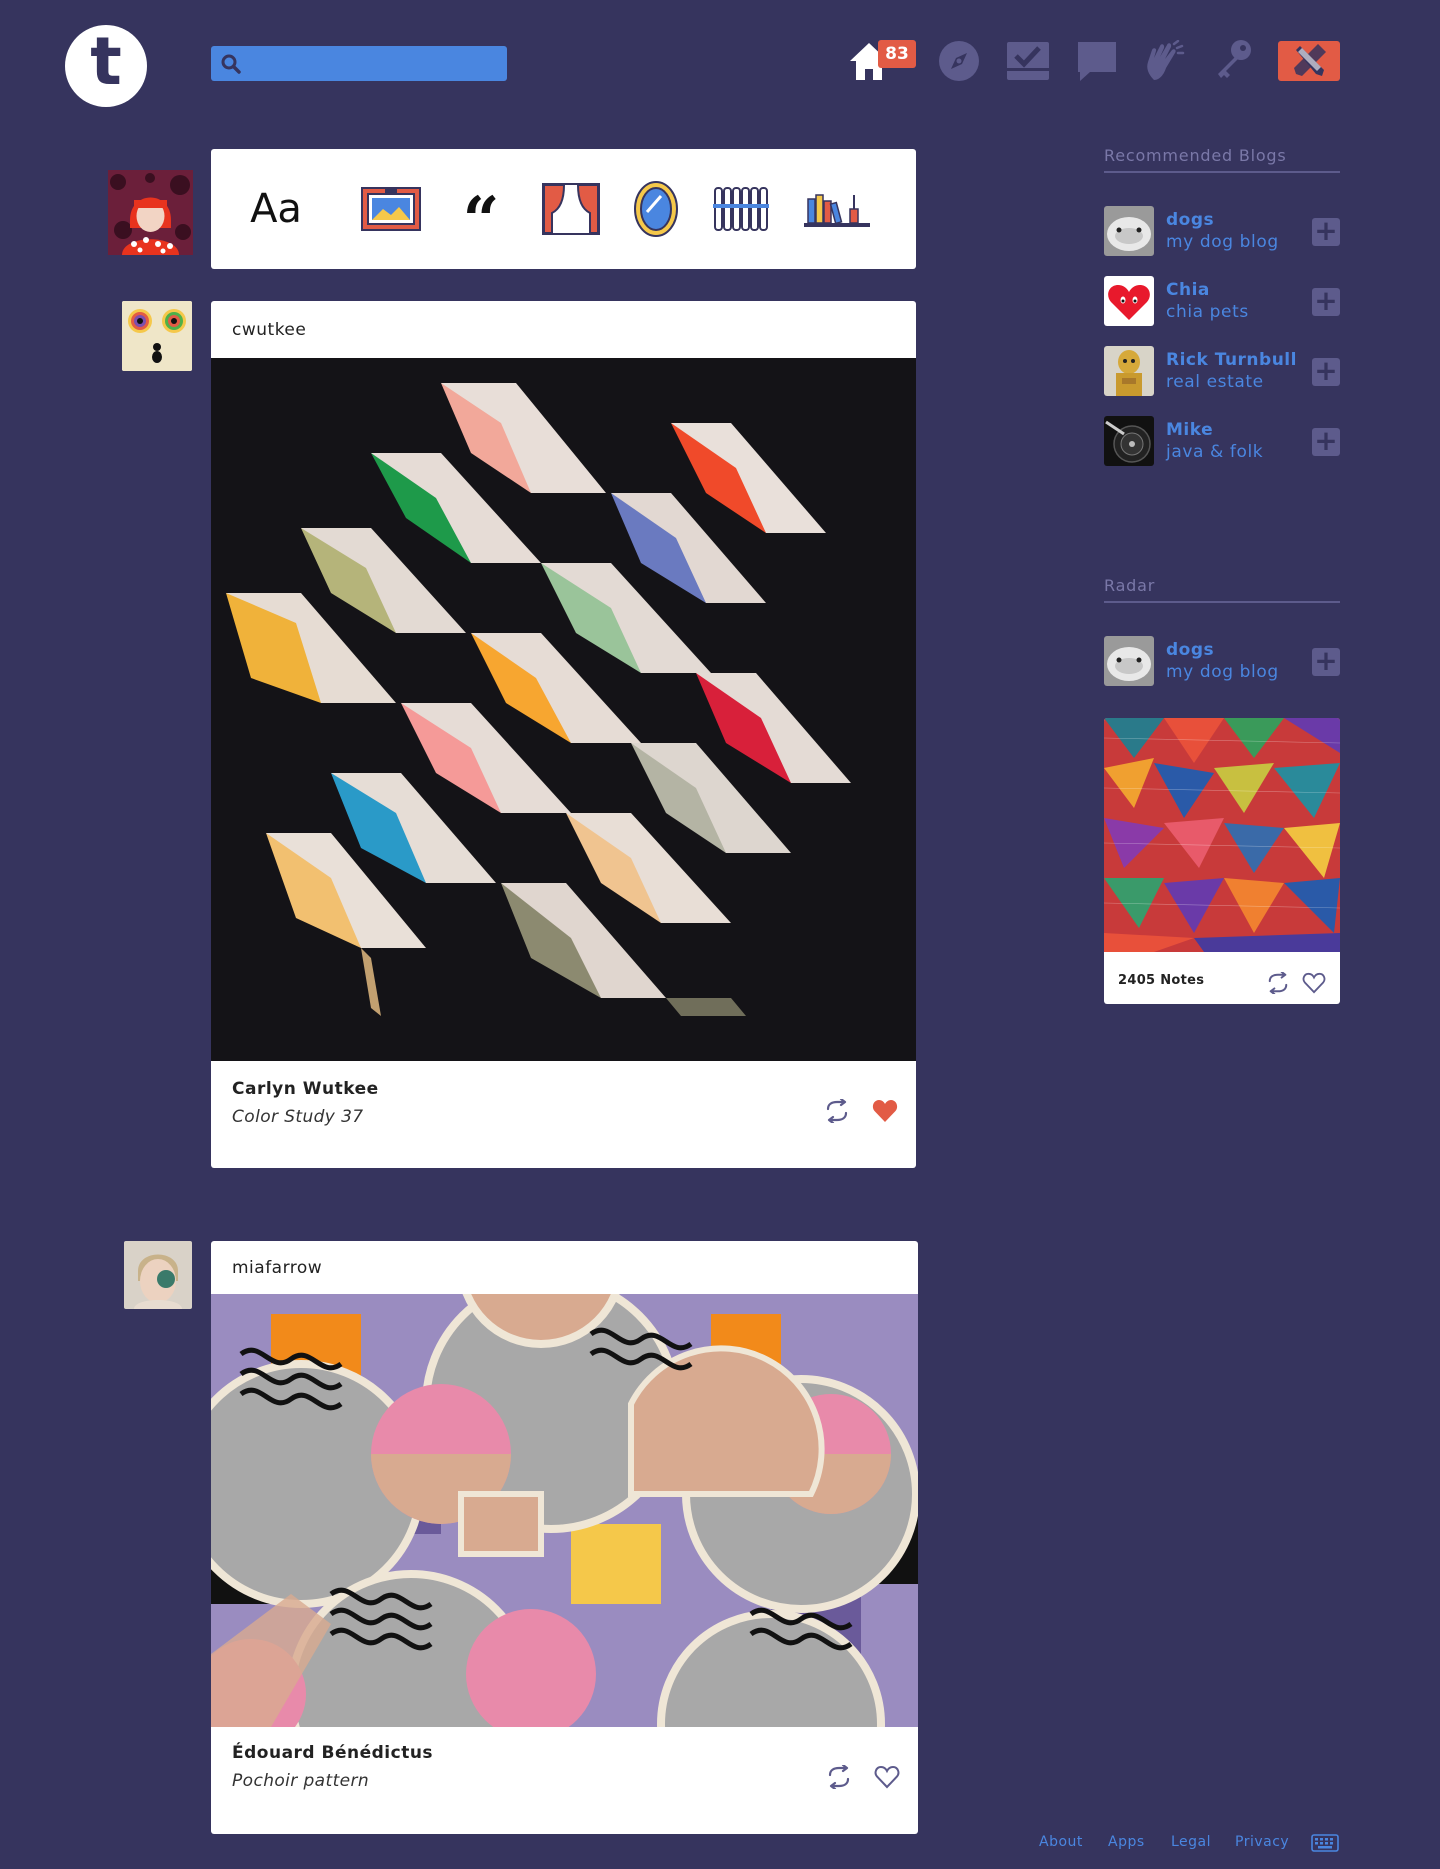 Image resolution: width=1440 pixels, height=1869 pixels. What do you see at coordinates (231, 64) in the screenshot?
I see `search-icon` at bounding box center [231, 64].